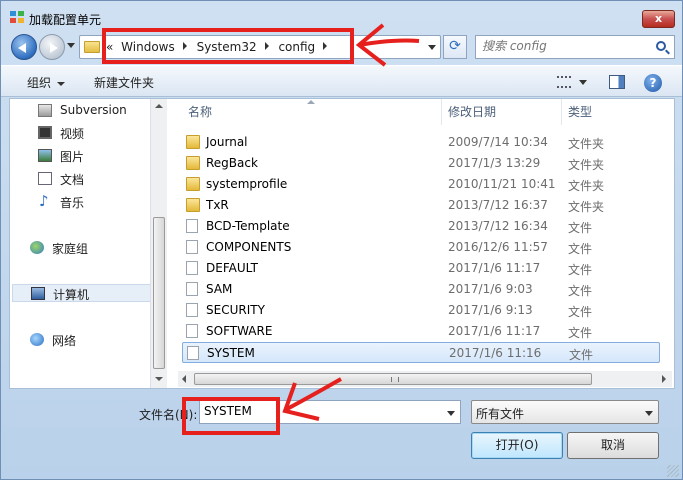 The height and width of the screenshot is (480, 683). I want to click on picture-icon, so click(45, 155).